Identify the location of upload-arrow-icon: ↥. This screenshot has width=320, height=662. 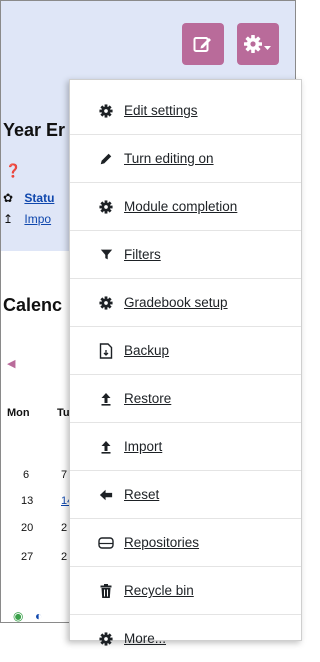
(8, 219).